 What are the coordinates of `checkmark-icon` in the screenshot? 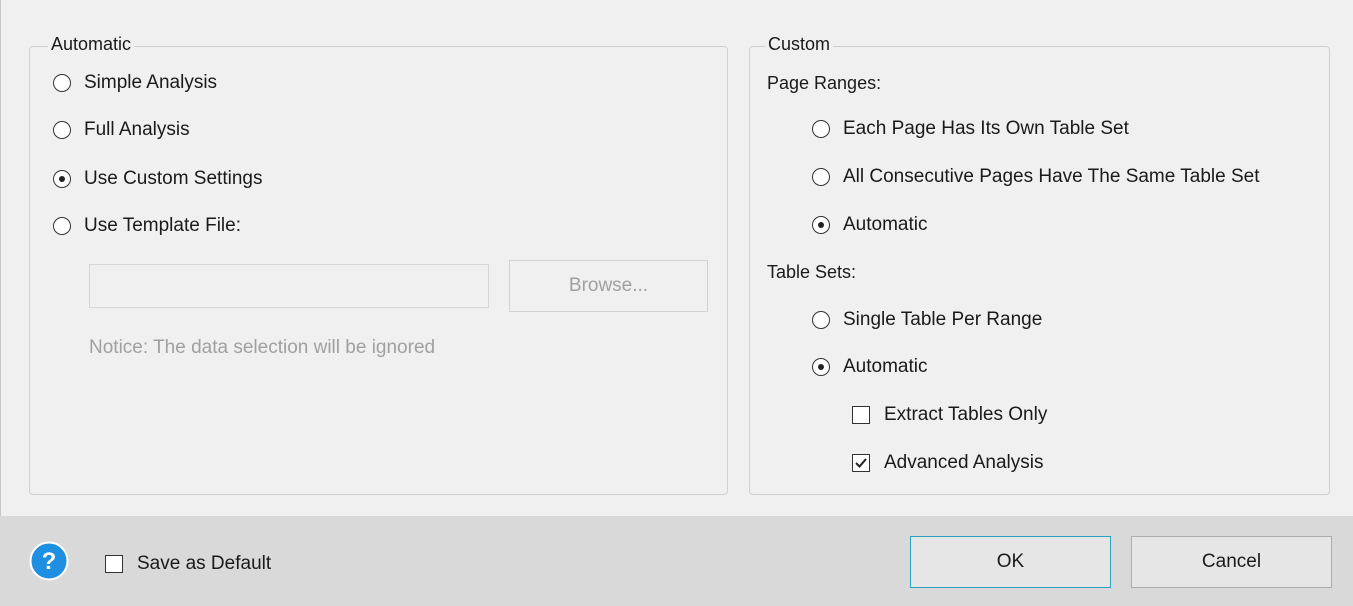 It's located at (861, 463).